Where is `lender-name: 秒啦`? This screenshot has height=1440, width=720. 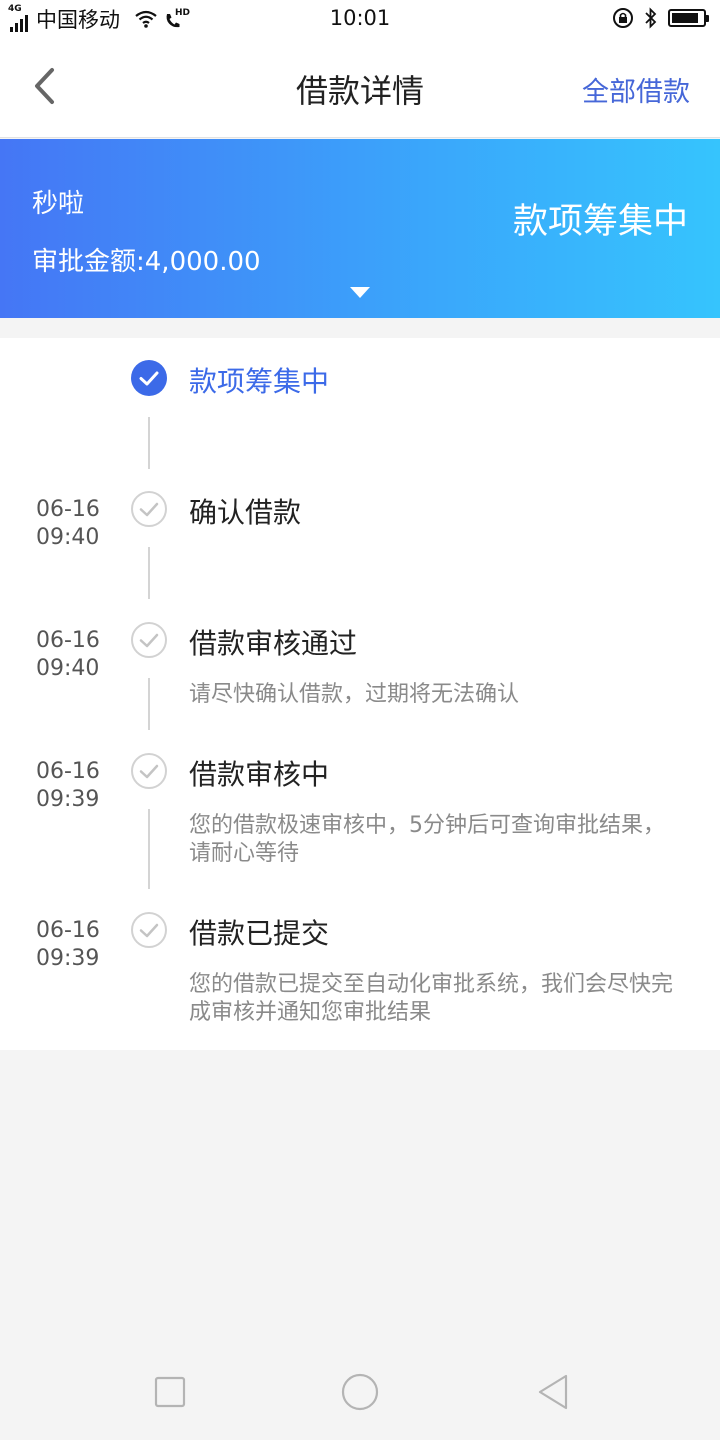 lender-name: 秒啦 is located at coordinates (58, 204).